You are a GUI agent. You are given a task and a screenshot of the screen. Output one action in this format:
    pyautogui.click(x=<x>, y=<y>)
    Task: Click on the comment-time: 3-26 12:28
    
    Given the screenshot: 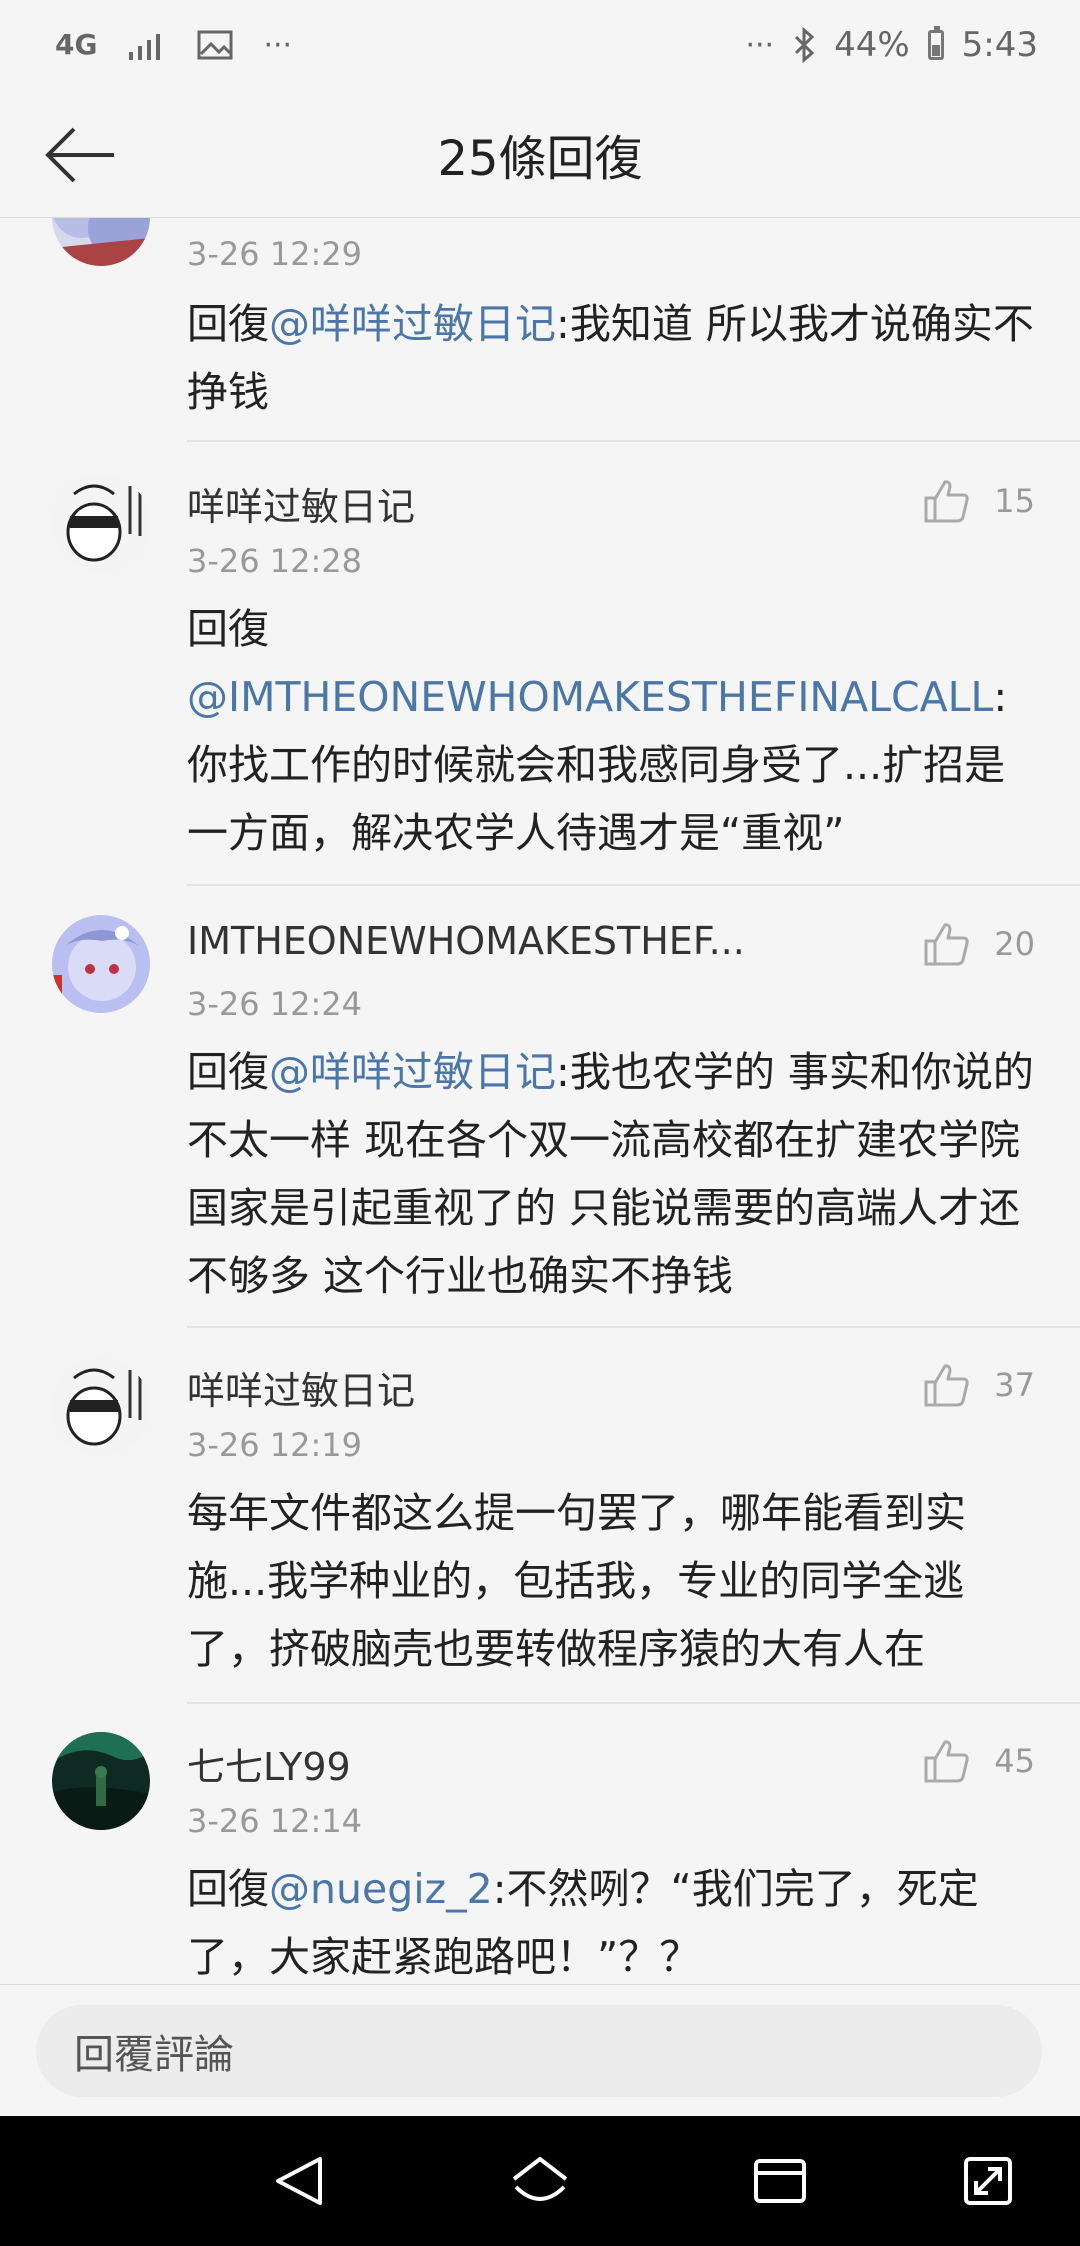 What is the action you would take?
    pyautogui.click(x=275, y=561)
    